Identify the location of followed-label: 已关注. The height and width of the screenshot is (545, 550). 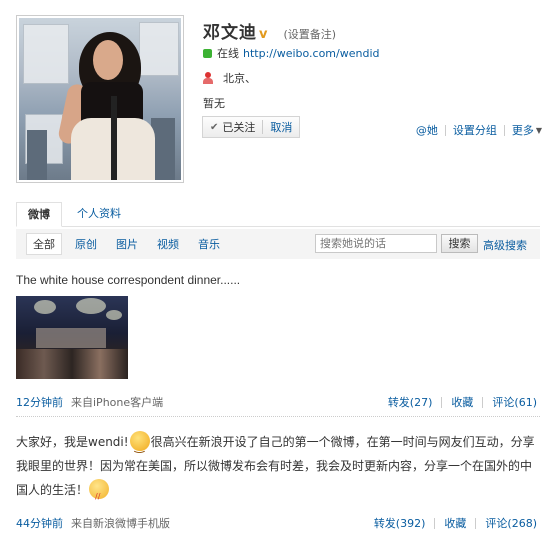
(239, 127).